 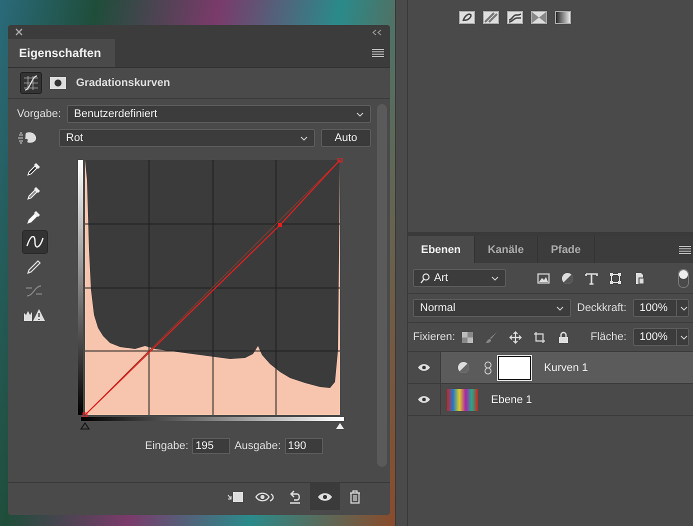 What do you see at coordinates (515, 337) in the screenshot?
I see `move-icon` at bounding box center [515, 337].